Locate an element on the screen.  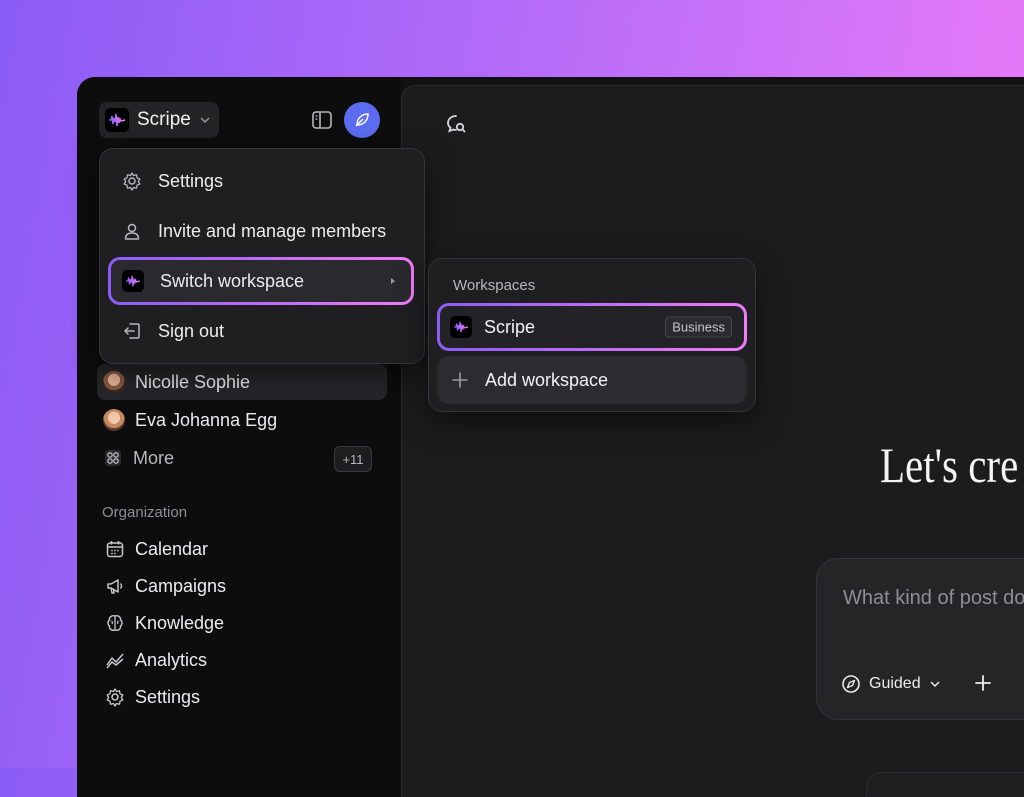
sidebar-item-label: Knowledge is located at coordinates (180, 622).